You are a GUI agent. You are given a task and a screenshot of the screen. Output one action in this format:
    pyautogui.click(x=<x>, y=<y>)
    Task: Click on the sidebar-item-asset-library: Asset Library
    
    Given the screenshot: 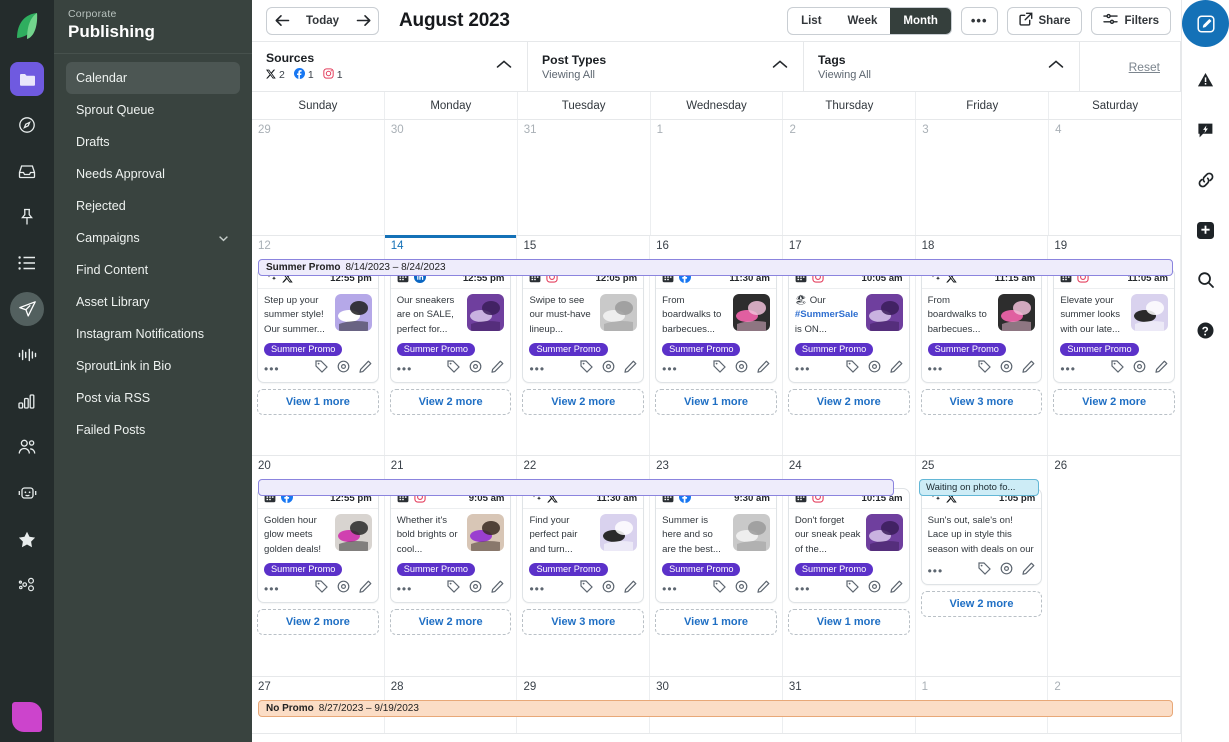 What is the action you would take?
    pyautogui.click(x=153, y=302)
    